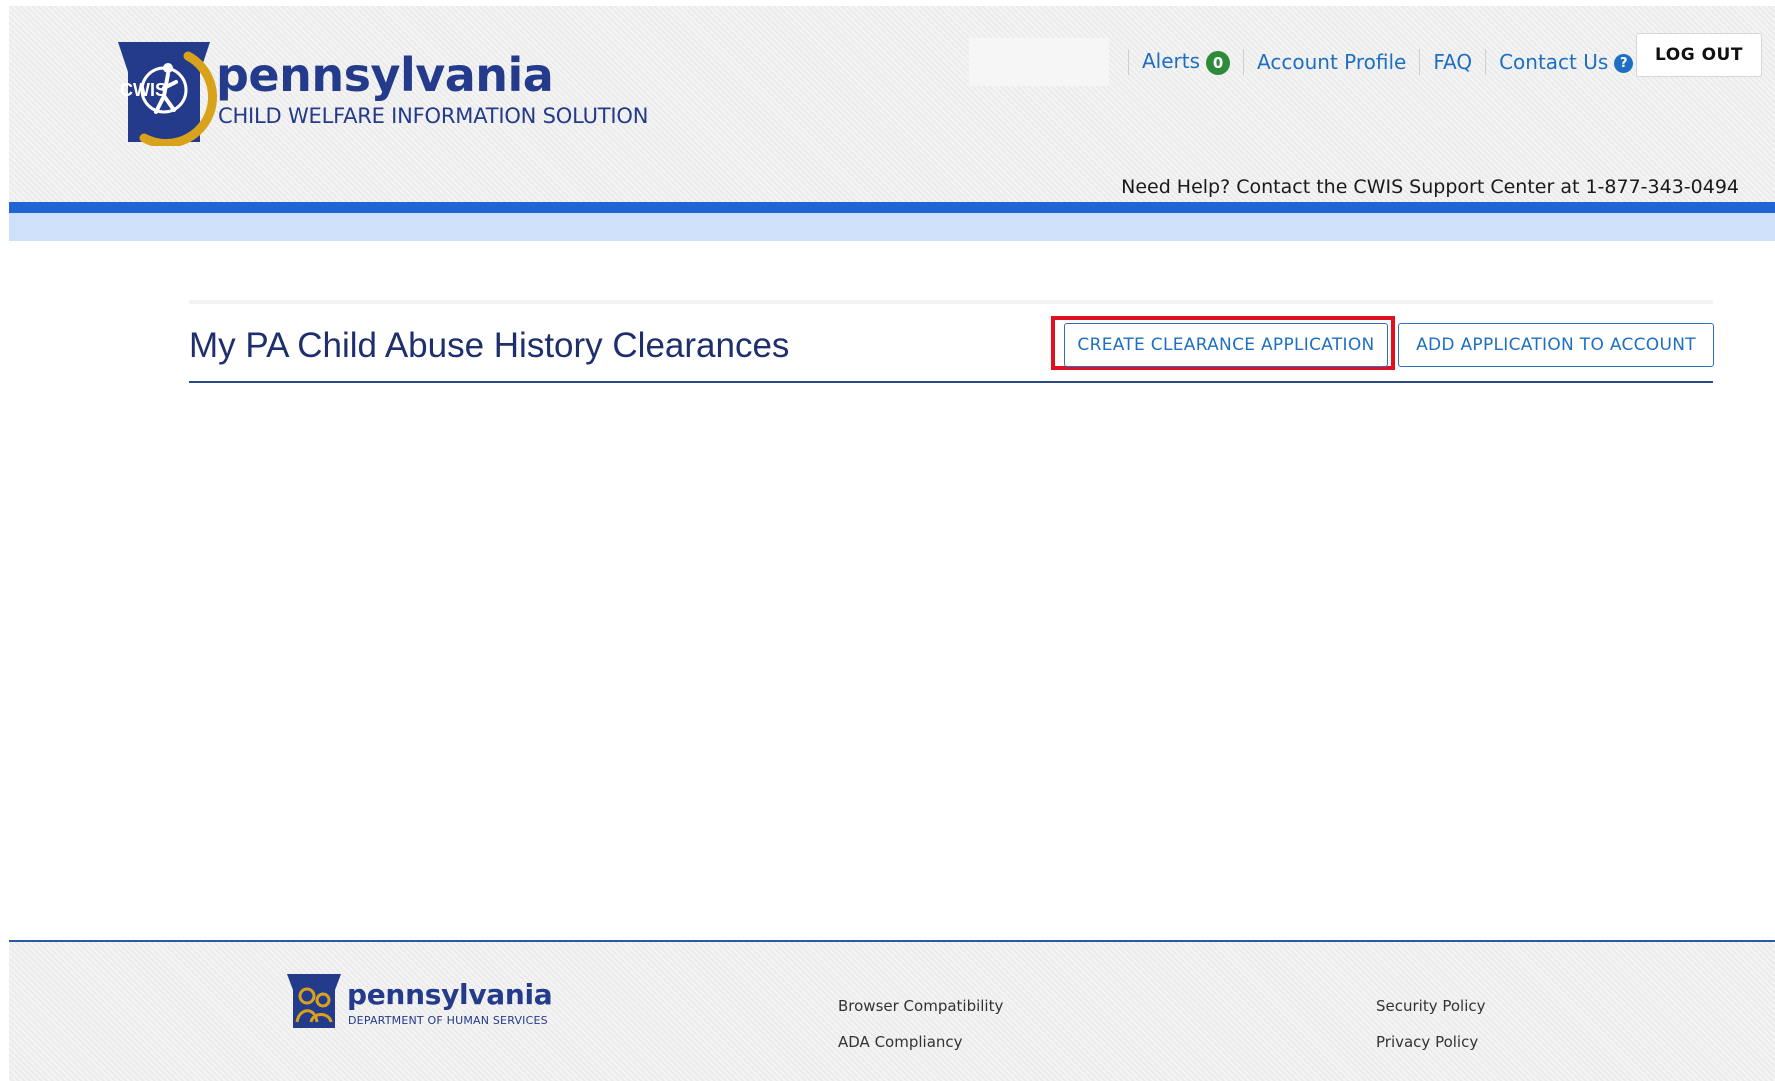  Describe the element at coordinates (1699, 55) in the screenshot. I see `logout-button: LOG OUT` at that location.